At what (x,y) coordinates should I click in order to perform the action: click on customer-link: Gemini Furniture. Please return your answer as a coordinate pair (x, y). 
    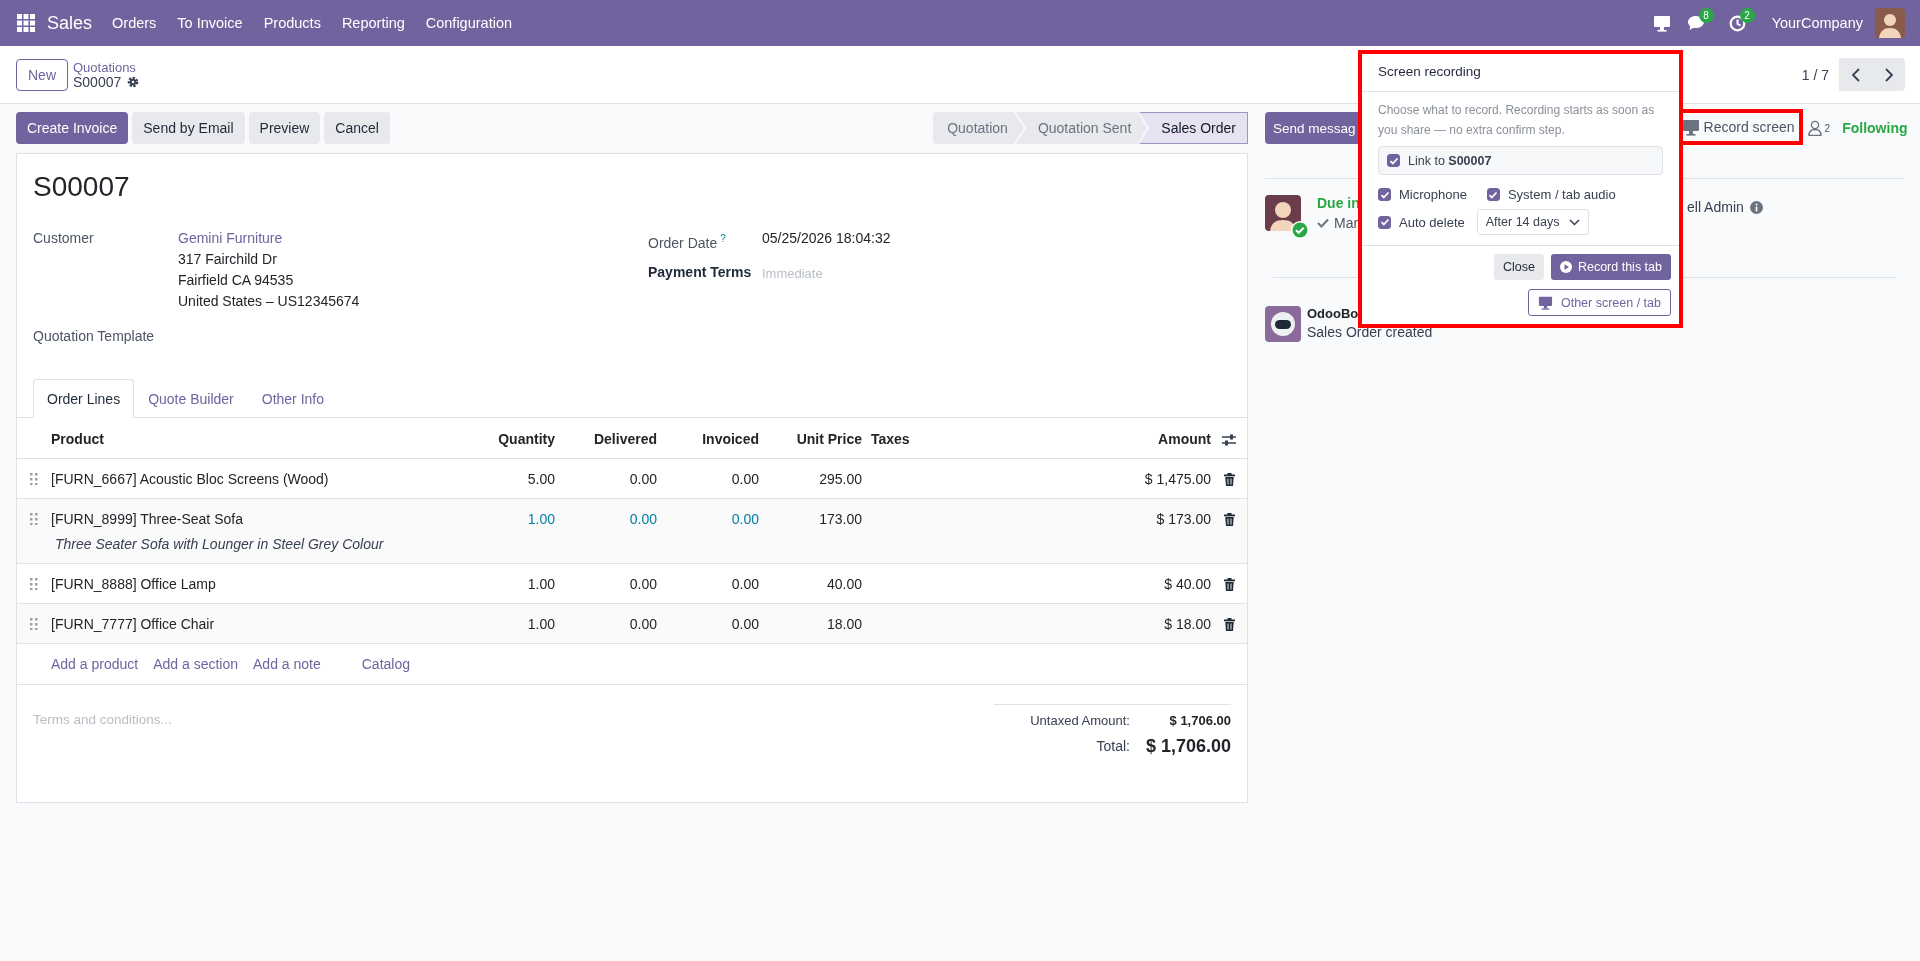
    Looking at the image, I should click on (269, 238).